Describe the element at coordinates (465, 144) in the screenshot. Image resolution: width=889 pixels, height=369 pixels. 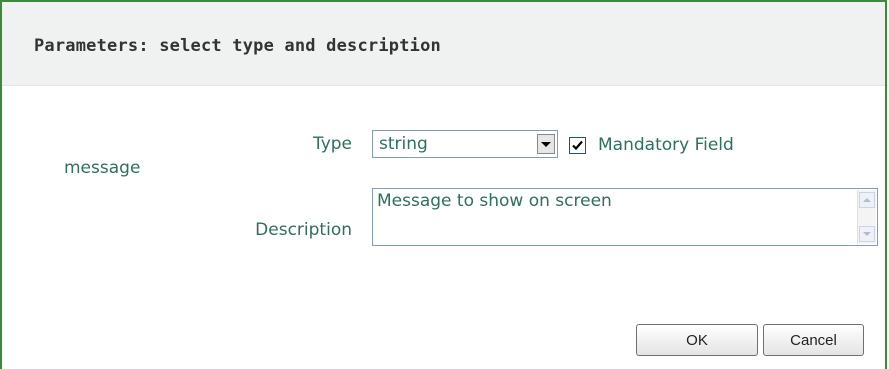
I see `type-select: string` at that location.